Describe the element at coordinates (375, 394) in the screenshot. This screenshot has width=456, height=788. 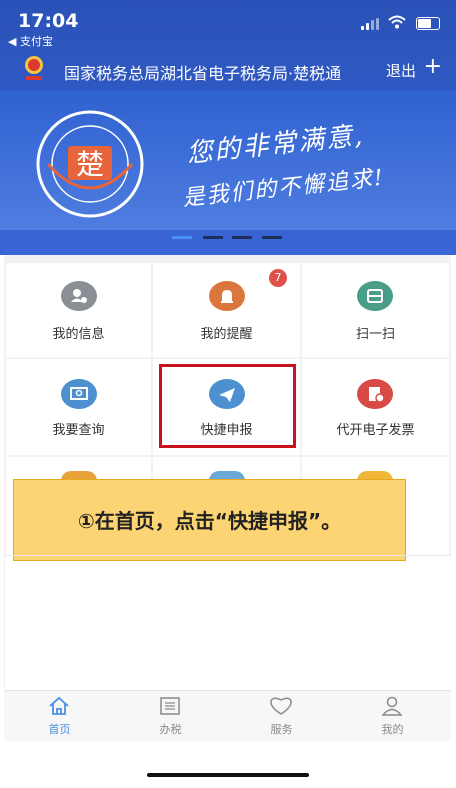
I see `invoice-icon` at that location.